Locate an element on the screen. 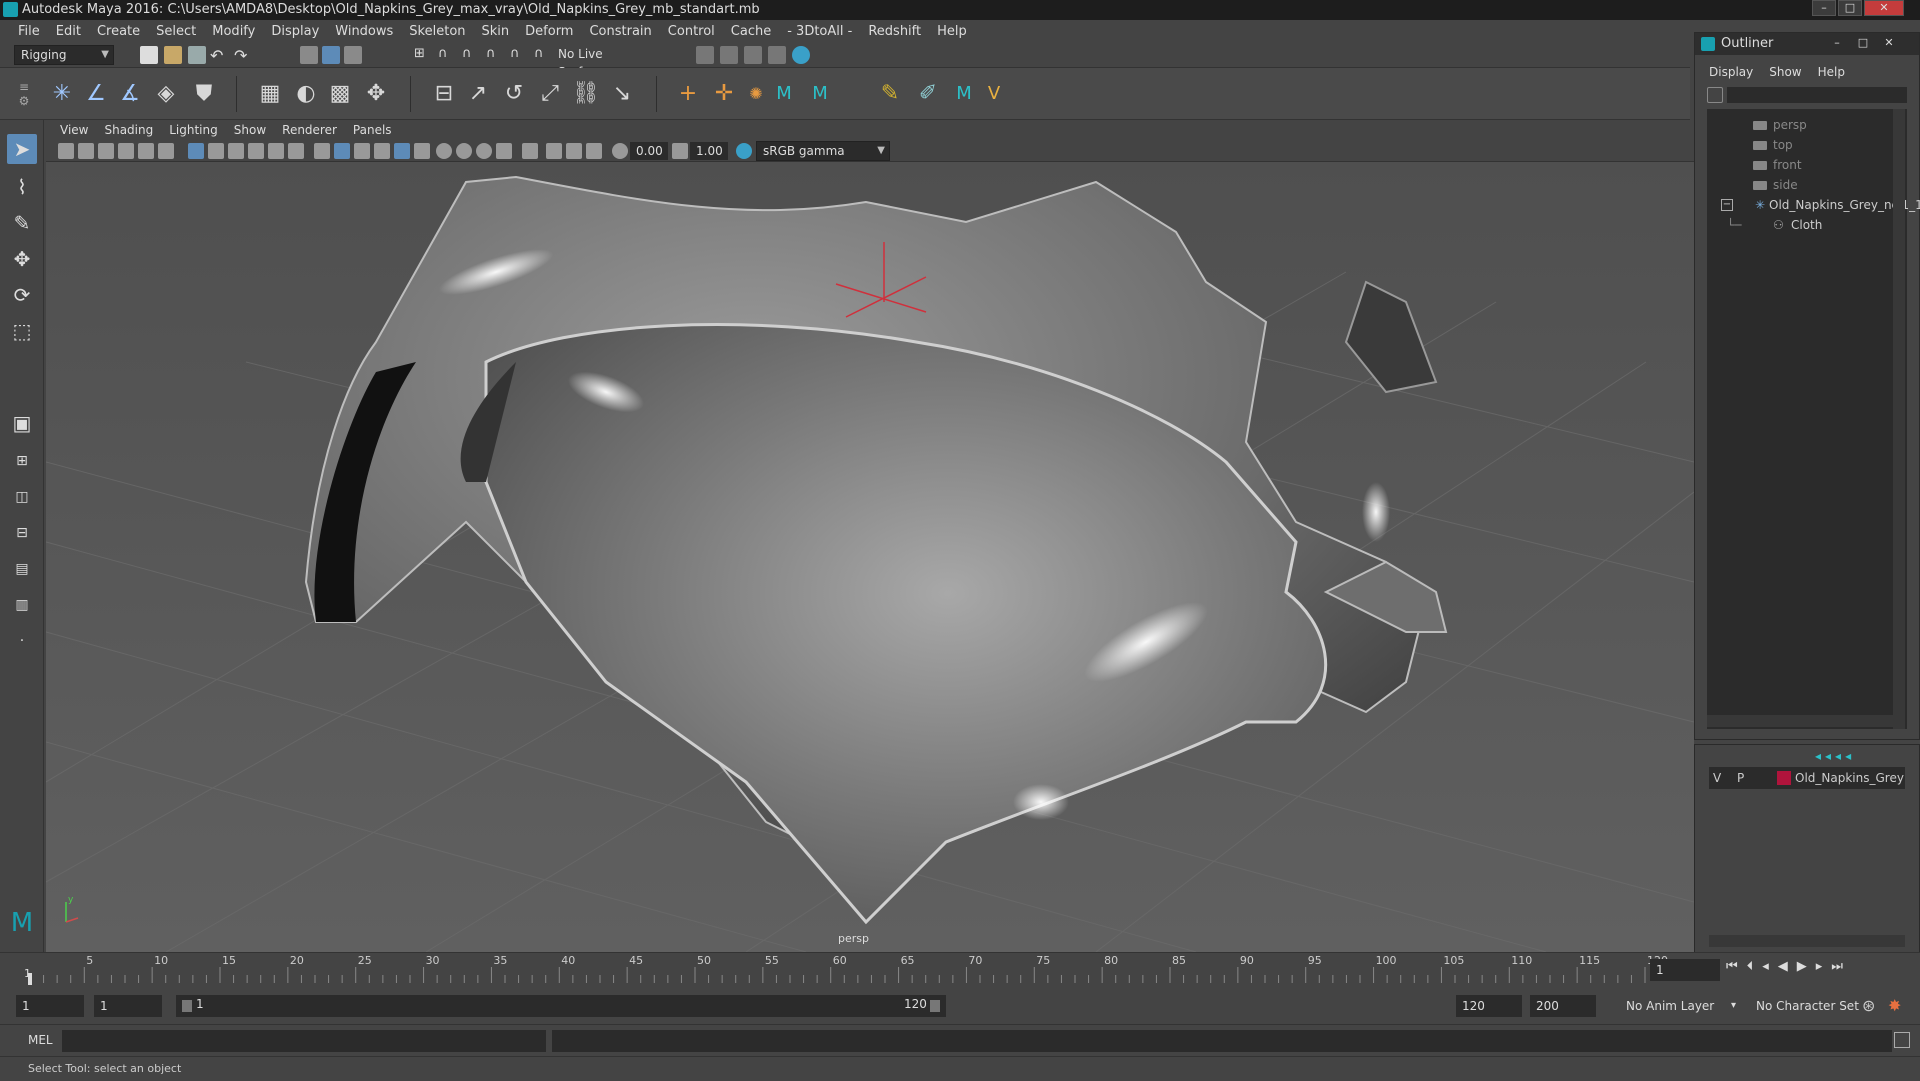 This screenshot has width=1920, height=1081. outliner-item-group: − ✳ Old_Napkins_Grey_ncl1_1 is located at coordinates (1813, 205).